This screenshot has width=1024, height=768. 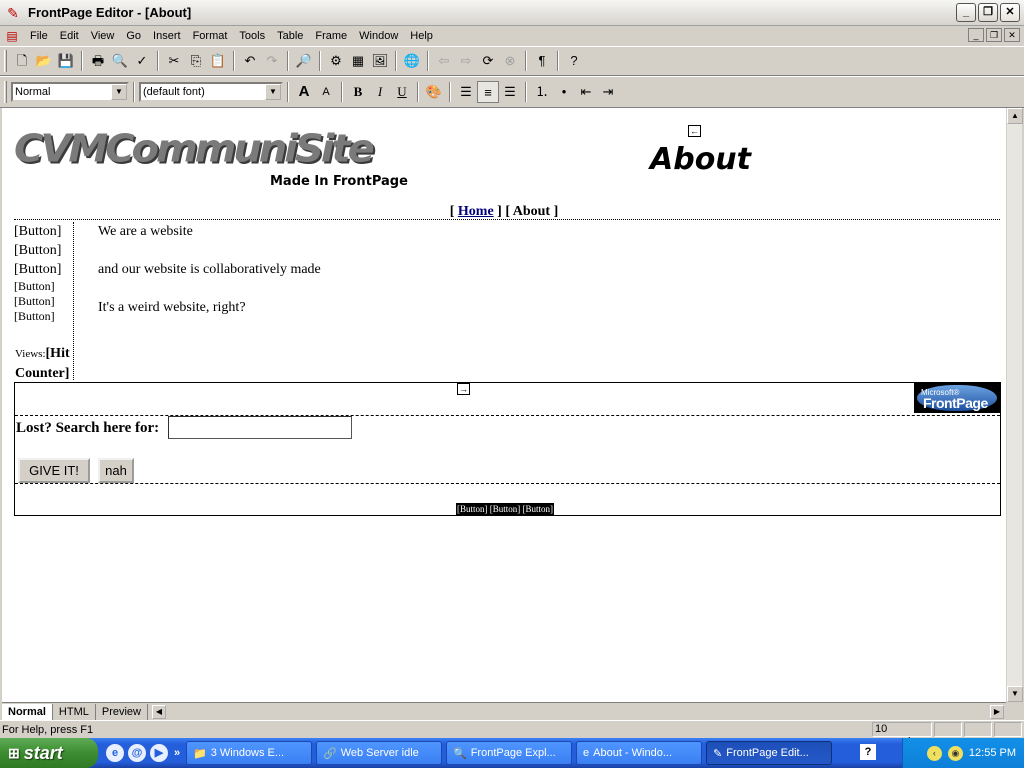 I want to click on copy-icon: ⎘, so click(x=196, y=61).